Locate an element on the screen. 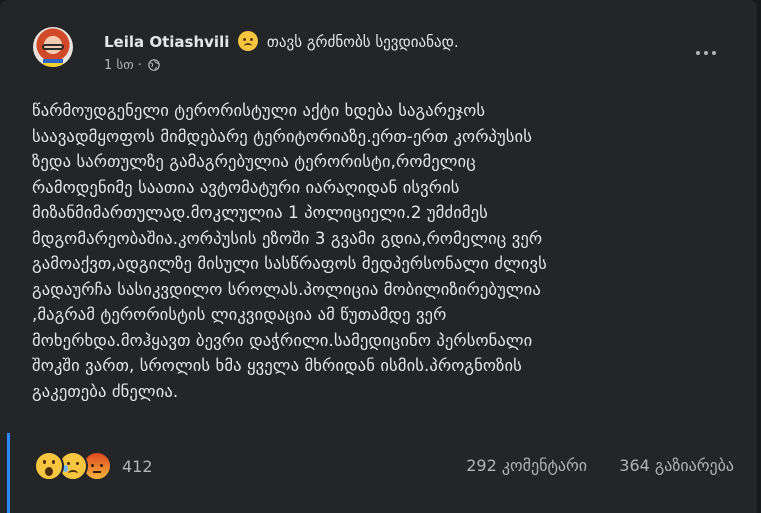 The height and width of the screenshot is (513, 761). post-stats: 292 კომენტარი 364 გაზიარება is located at coordinates (600, 465).